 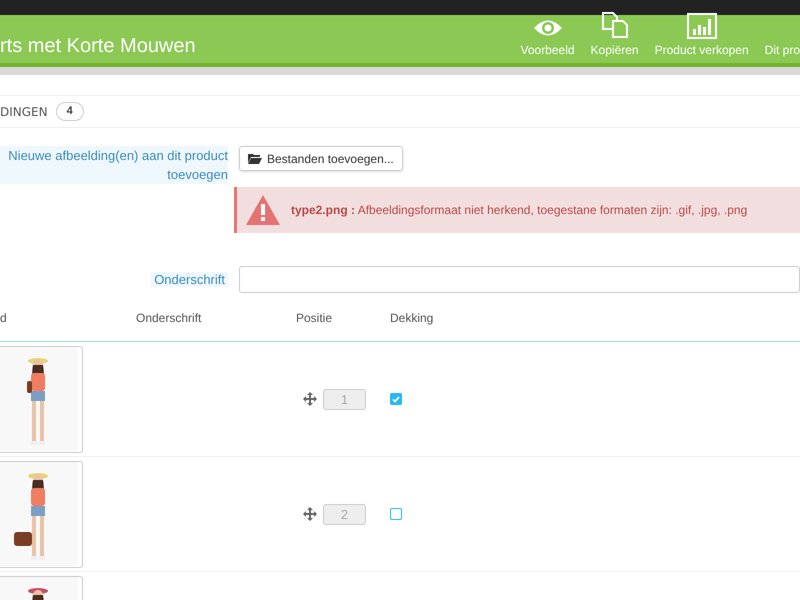 I want to click on folder-icon, so click(x=255, y=158).